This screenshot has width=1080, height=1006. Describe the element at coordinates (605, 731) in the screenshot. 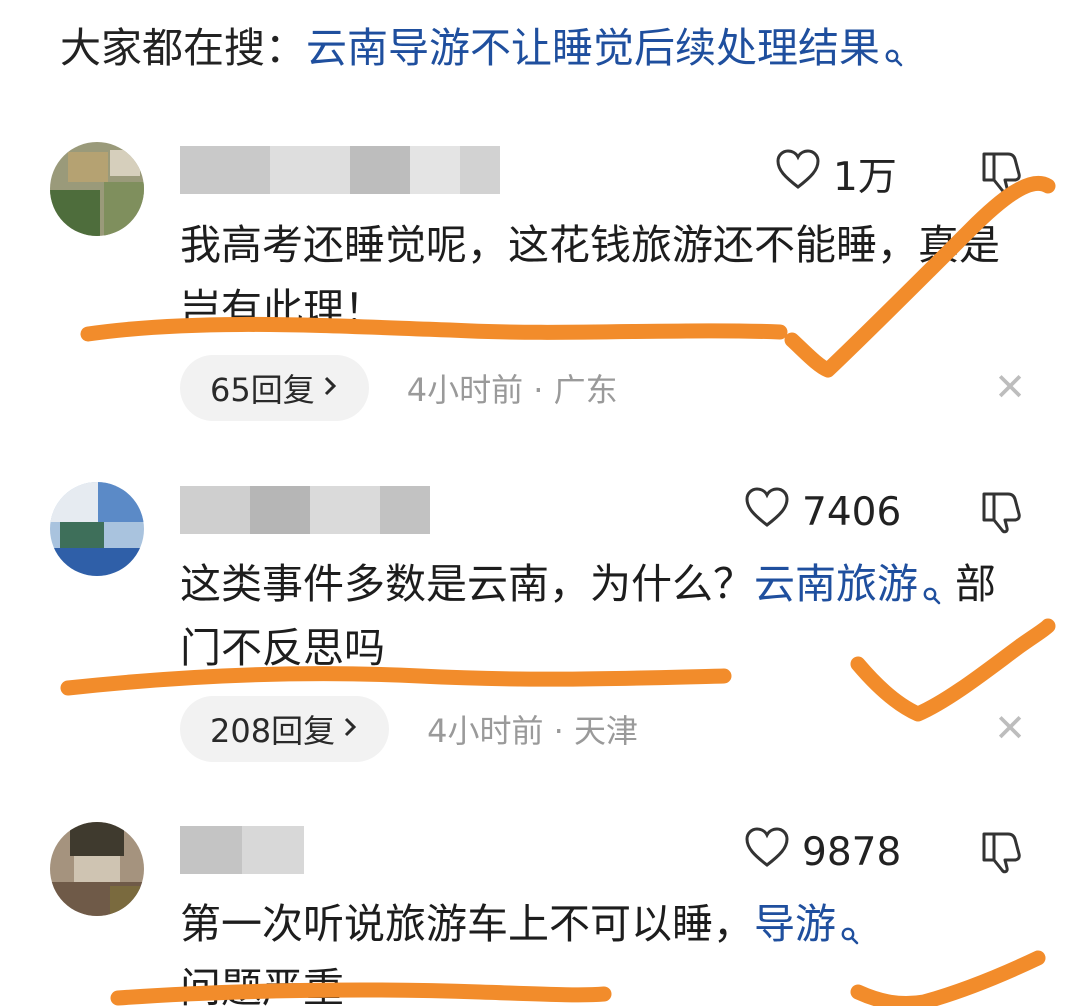

I see `comment-location: 天津` at that location.